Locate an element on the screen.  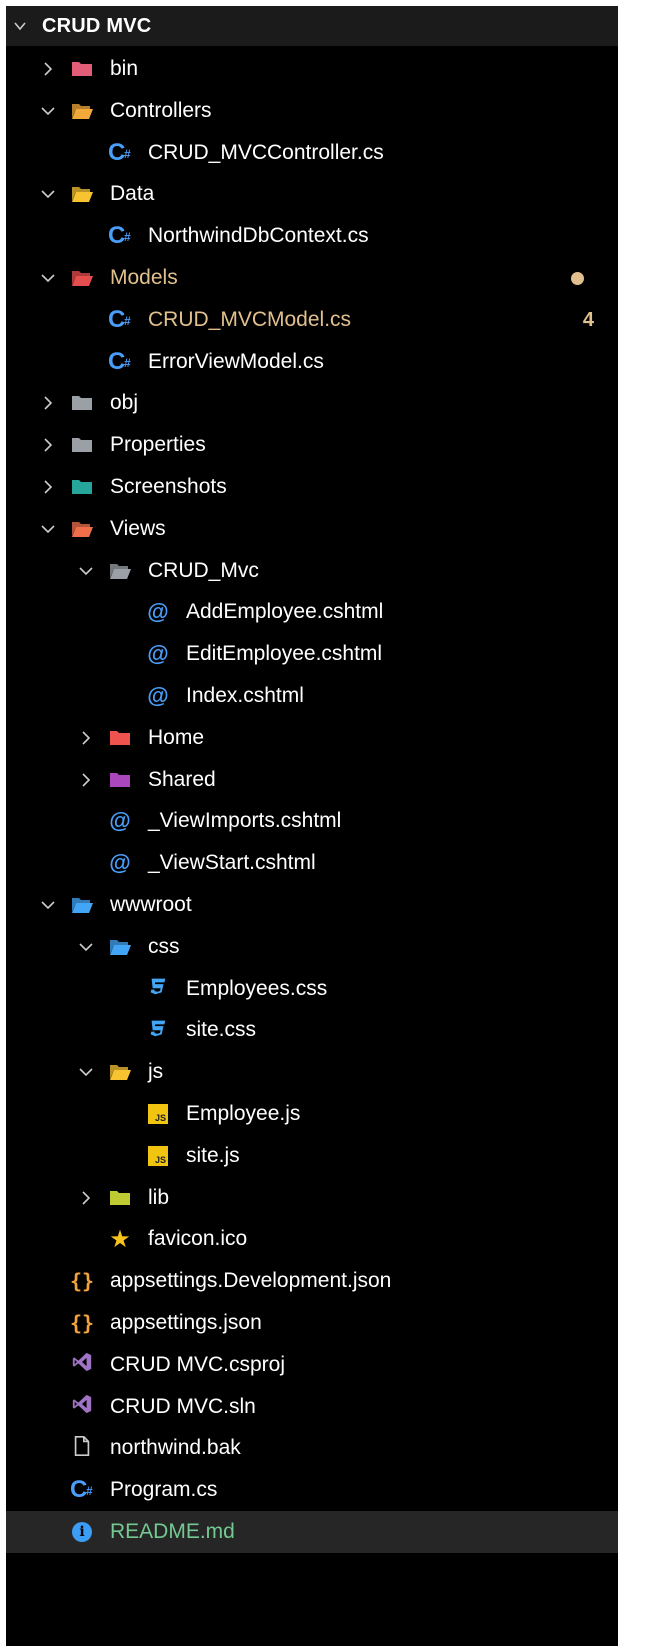
file-row-appsettings-json: {} appsettings.json is located at coordinates (312, 1323).